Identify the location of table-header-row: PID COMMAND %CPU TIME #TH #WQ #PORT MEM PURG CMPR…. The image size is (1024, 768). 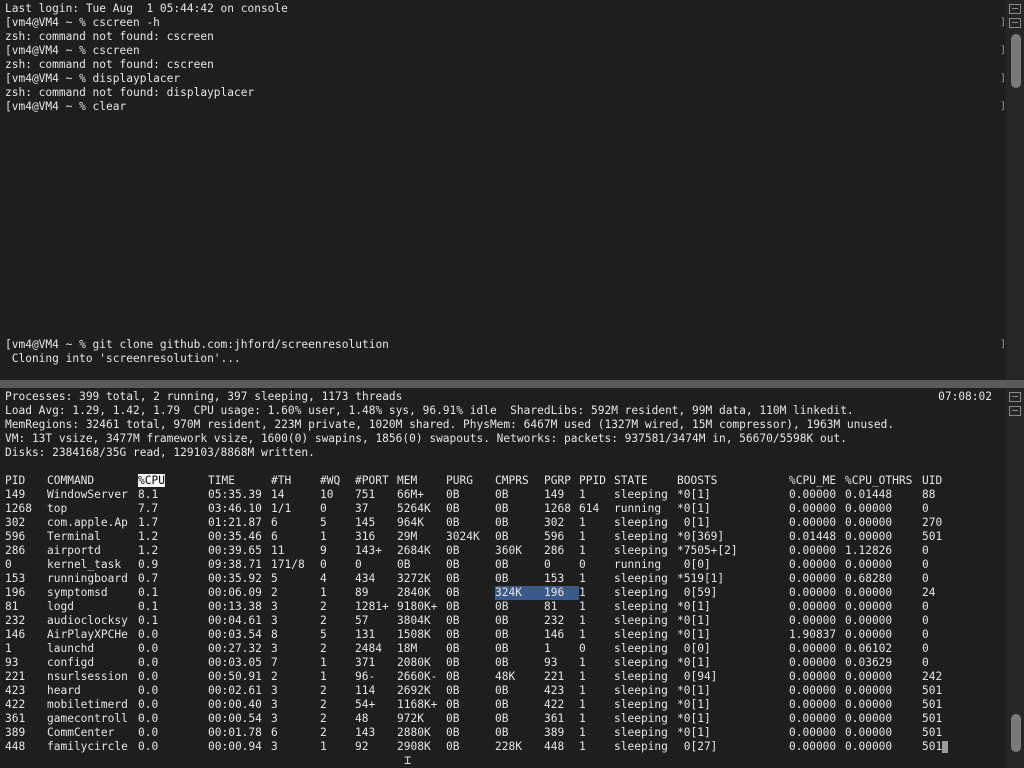
(483, 481).